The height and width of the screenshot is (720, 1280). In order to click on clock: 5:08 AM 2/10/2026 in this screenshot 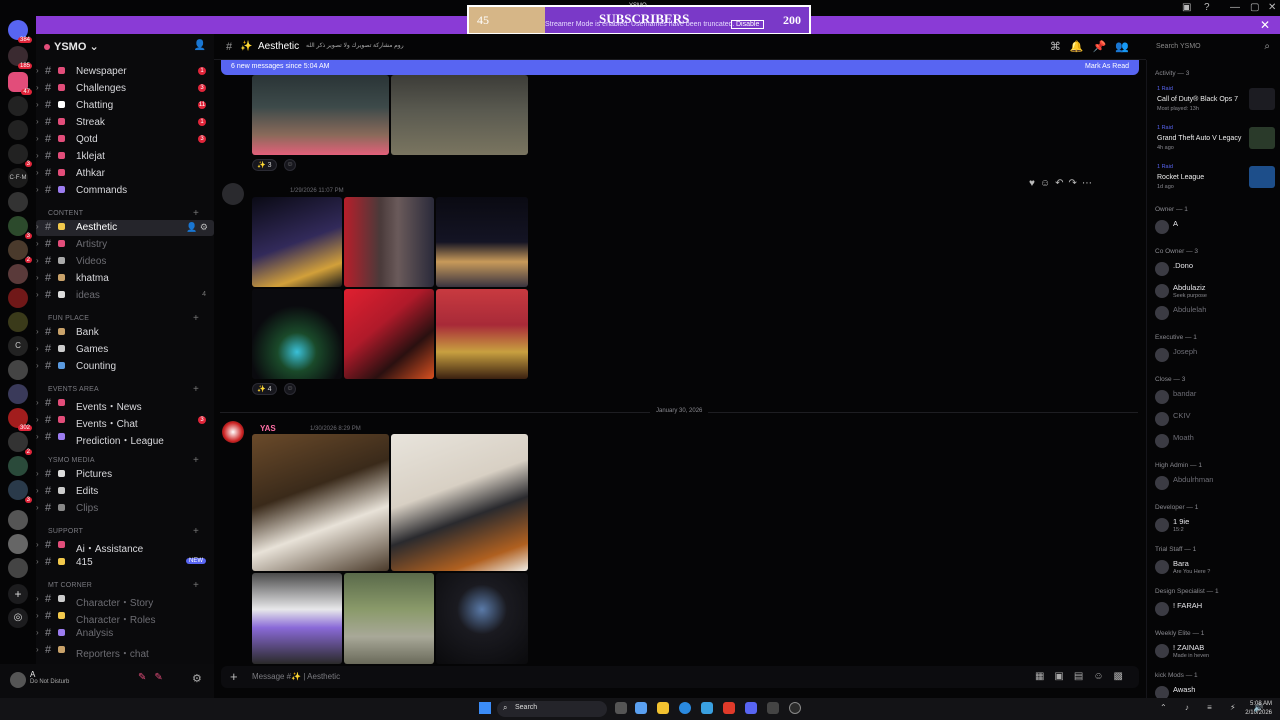, I will do `click(1258, 709)`.